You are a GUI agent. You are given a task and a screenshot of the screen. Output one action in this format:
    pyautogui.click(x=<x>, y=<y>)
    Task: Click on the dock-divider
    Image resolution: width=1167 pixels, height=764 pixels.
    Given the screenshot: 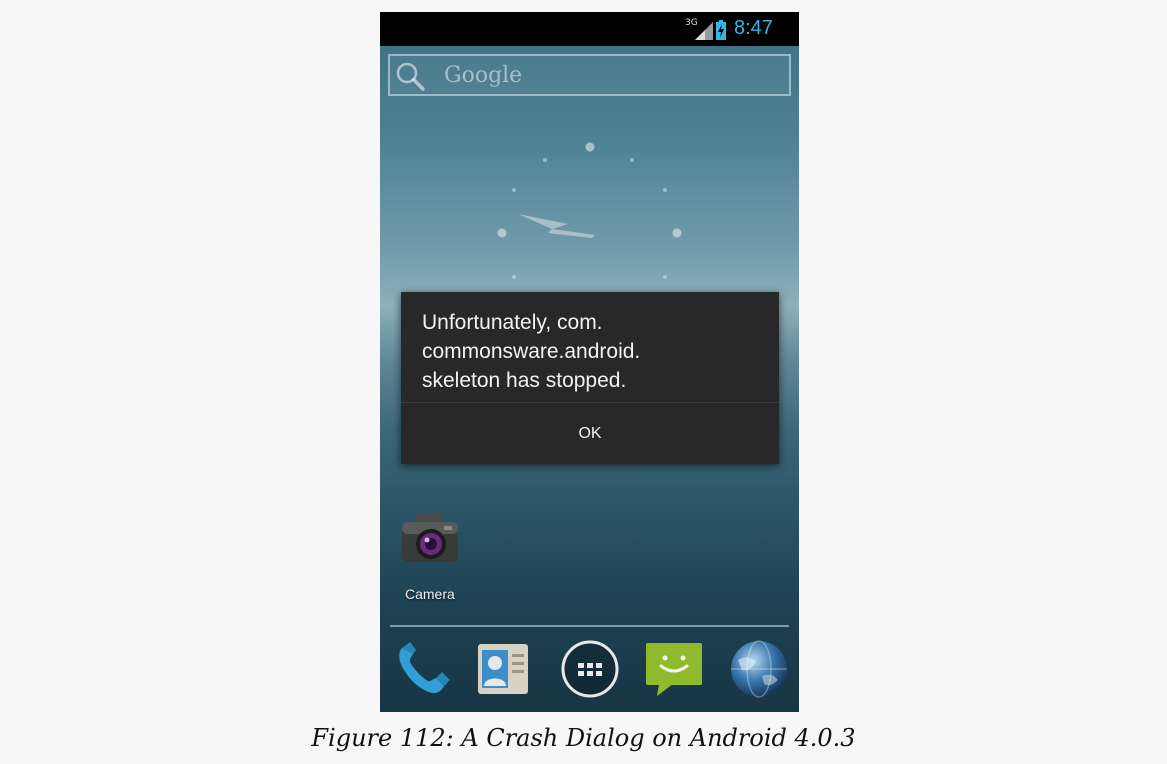 What is the action you would take?
    pyautogui.click(x=589, y=626)
    